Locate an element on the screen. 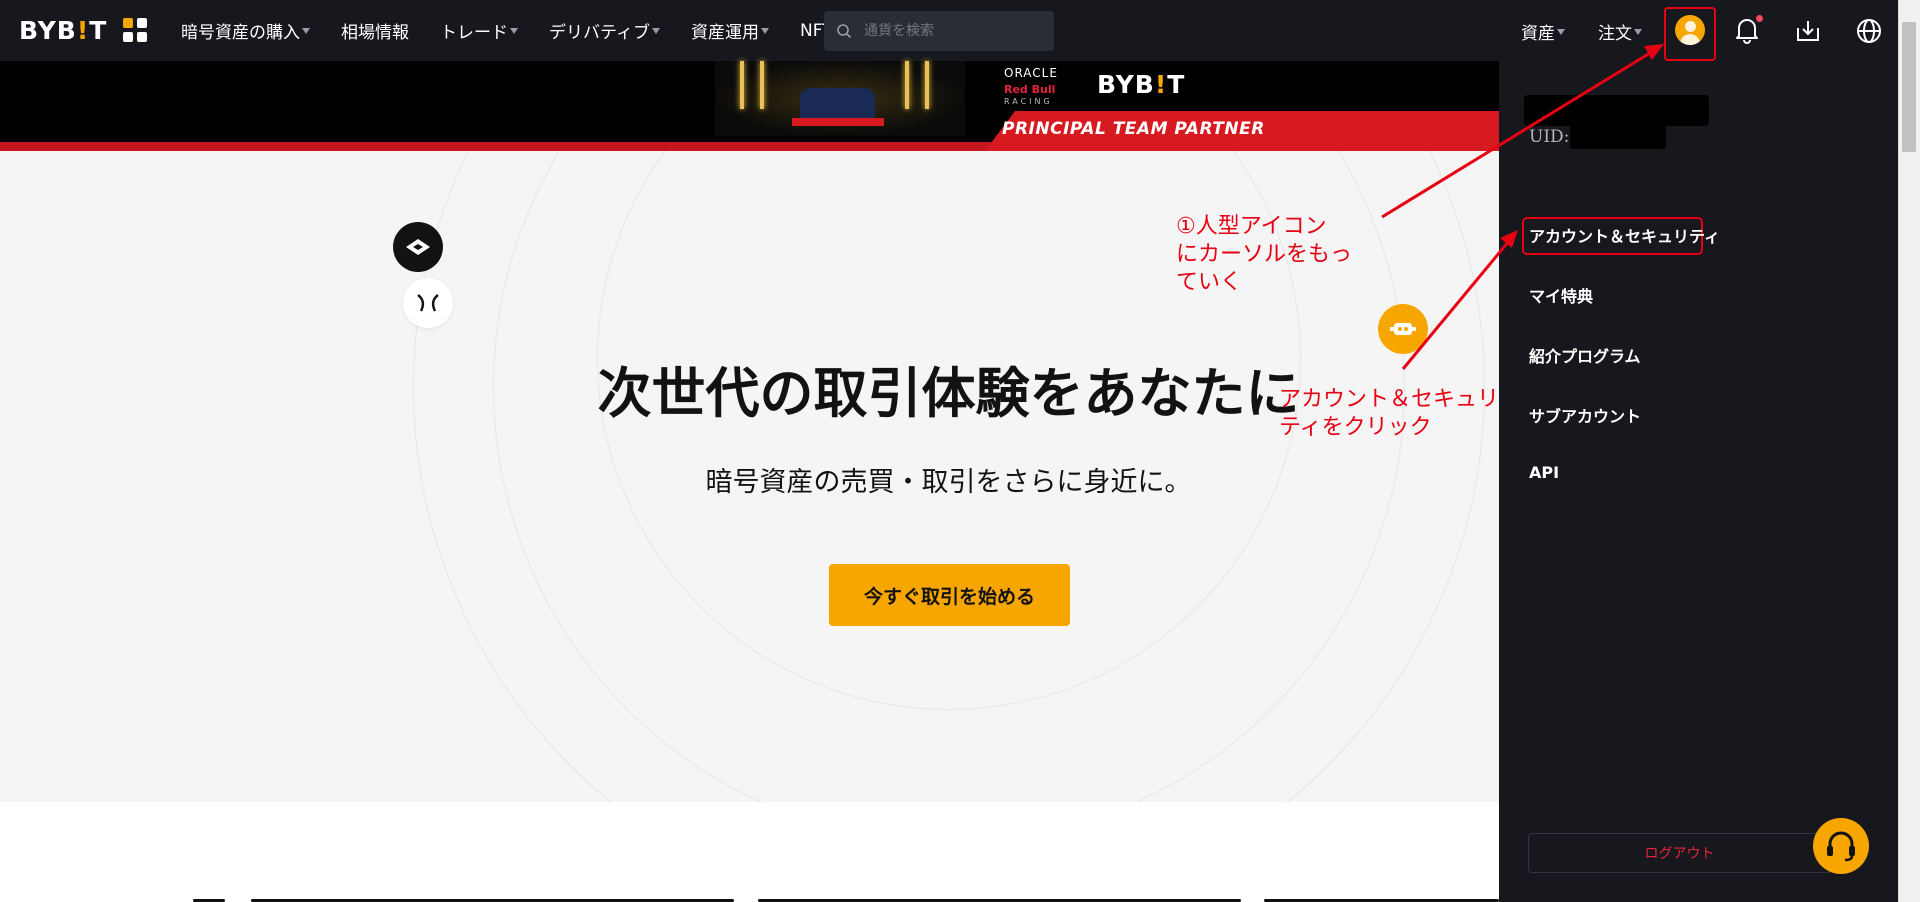 Image resolution: width=1920 pixels, height=902 pixels. nav-item-label: デリバティブ is located at coordinates (599, 33).